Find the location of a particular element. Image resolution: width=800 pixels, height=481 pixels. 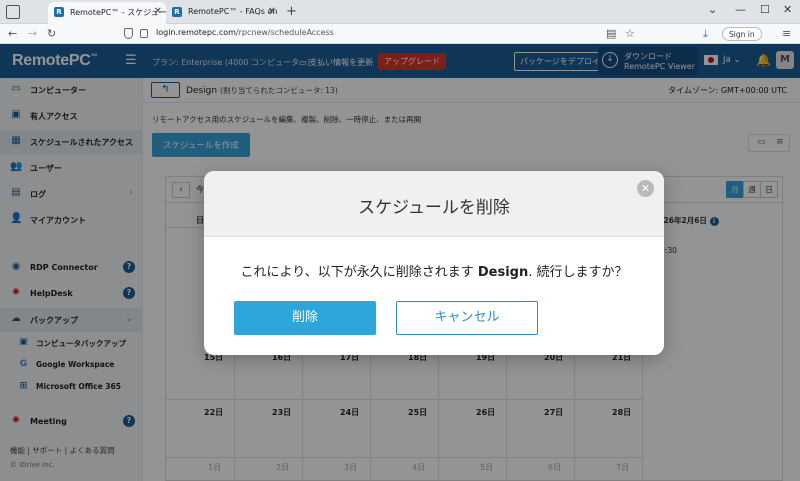

close-window-icon: ✕ is located at coordinates (787, 9).